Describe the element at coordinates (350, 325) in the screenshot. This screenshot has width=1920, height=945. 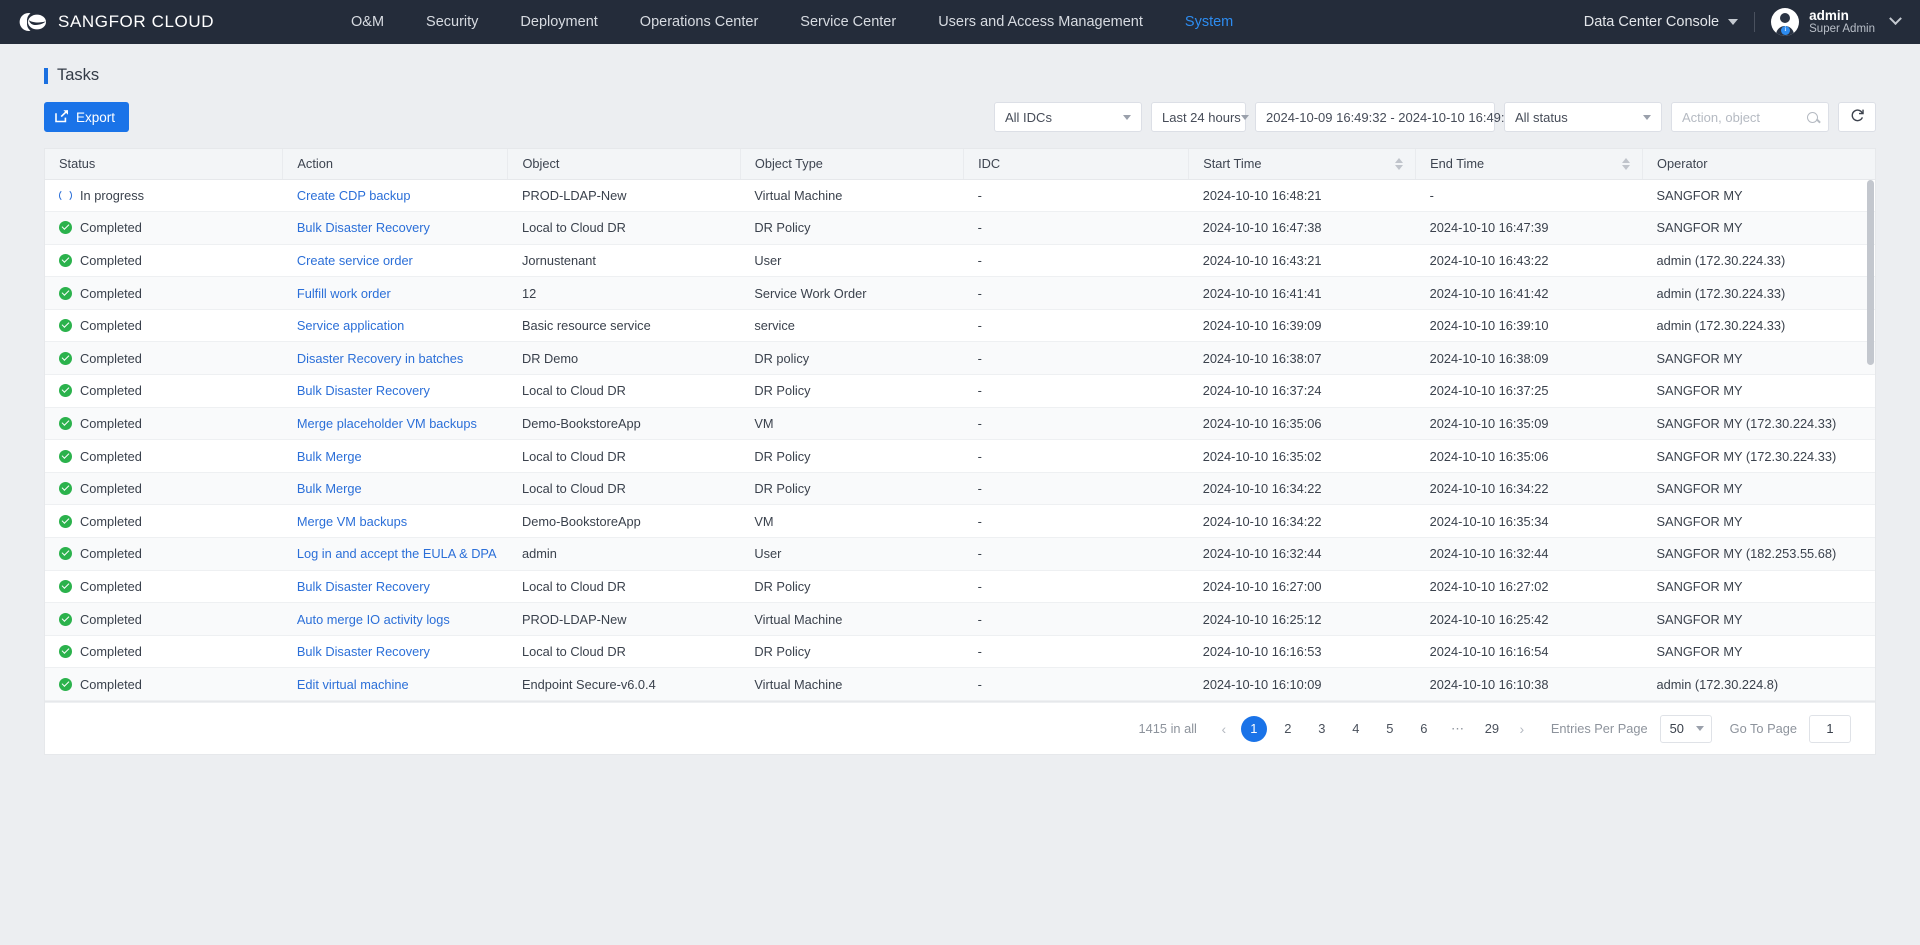
I see `action-link: Service application` at that location.